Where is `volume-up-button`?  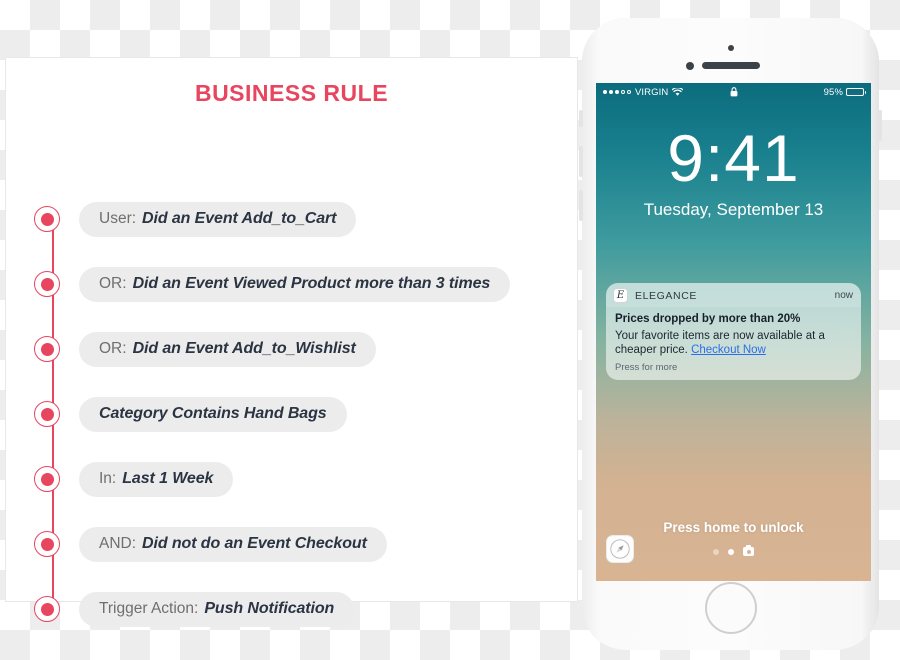 volume-up-button is located at coordinates (581, 161).